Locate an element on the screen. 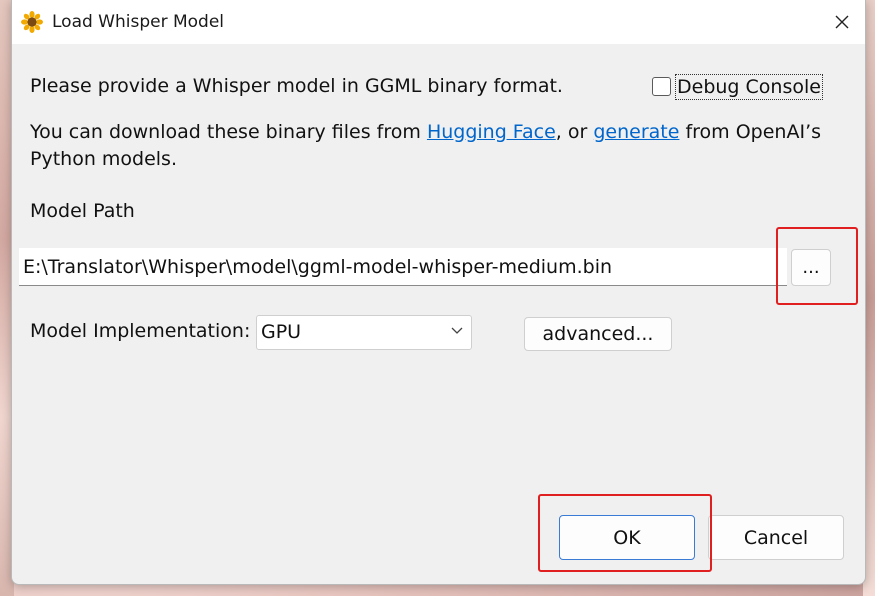 The width and height of the screenshot is (875, 596). ok-highlight-box is located at coordinates (625, 533).